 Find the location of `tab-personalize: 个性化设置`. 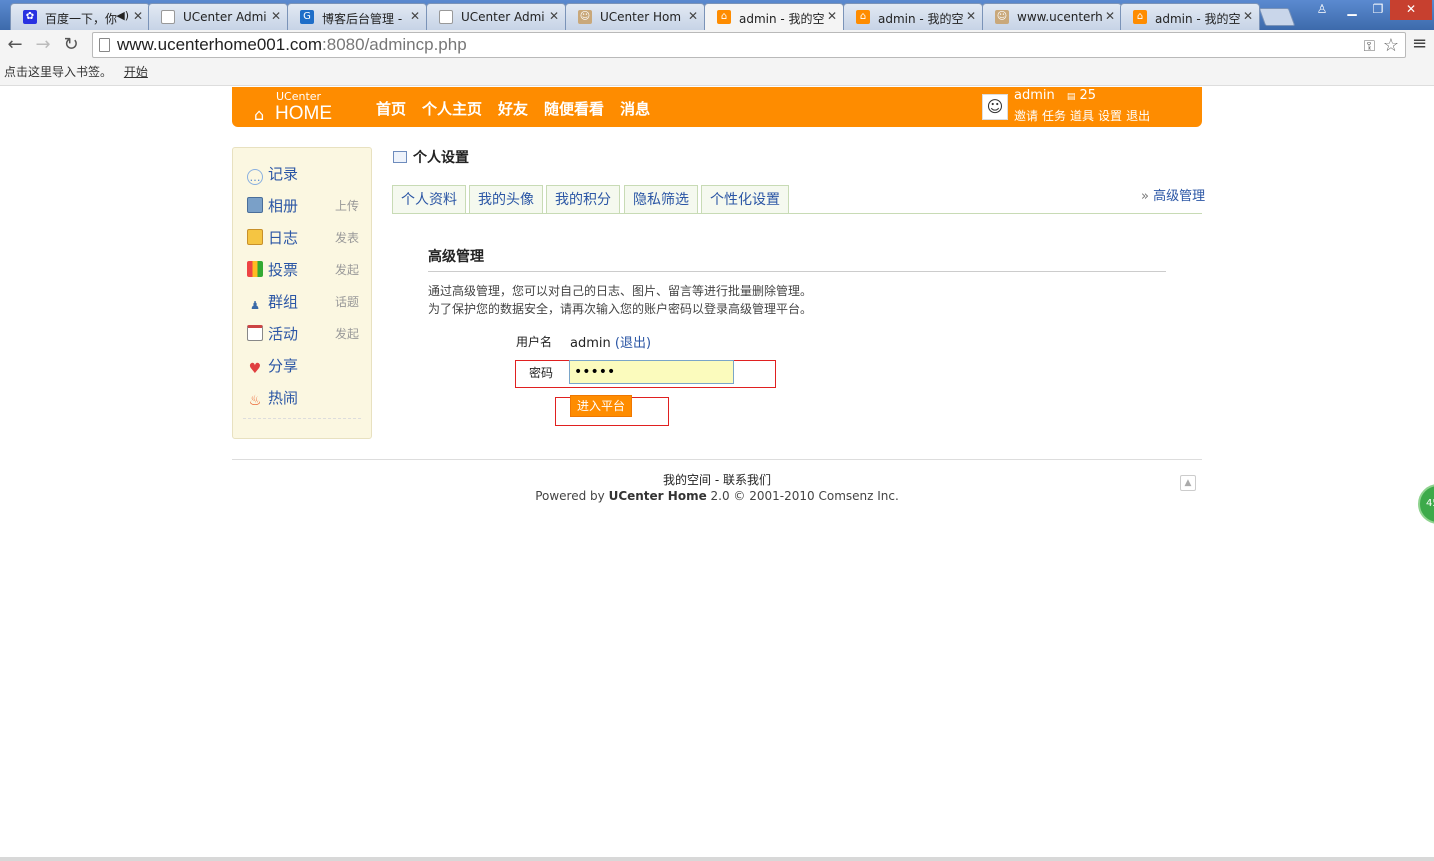

tab-personalize: 个性化设置 is located at coordinates (745, 199).